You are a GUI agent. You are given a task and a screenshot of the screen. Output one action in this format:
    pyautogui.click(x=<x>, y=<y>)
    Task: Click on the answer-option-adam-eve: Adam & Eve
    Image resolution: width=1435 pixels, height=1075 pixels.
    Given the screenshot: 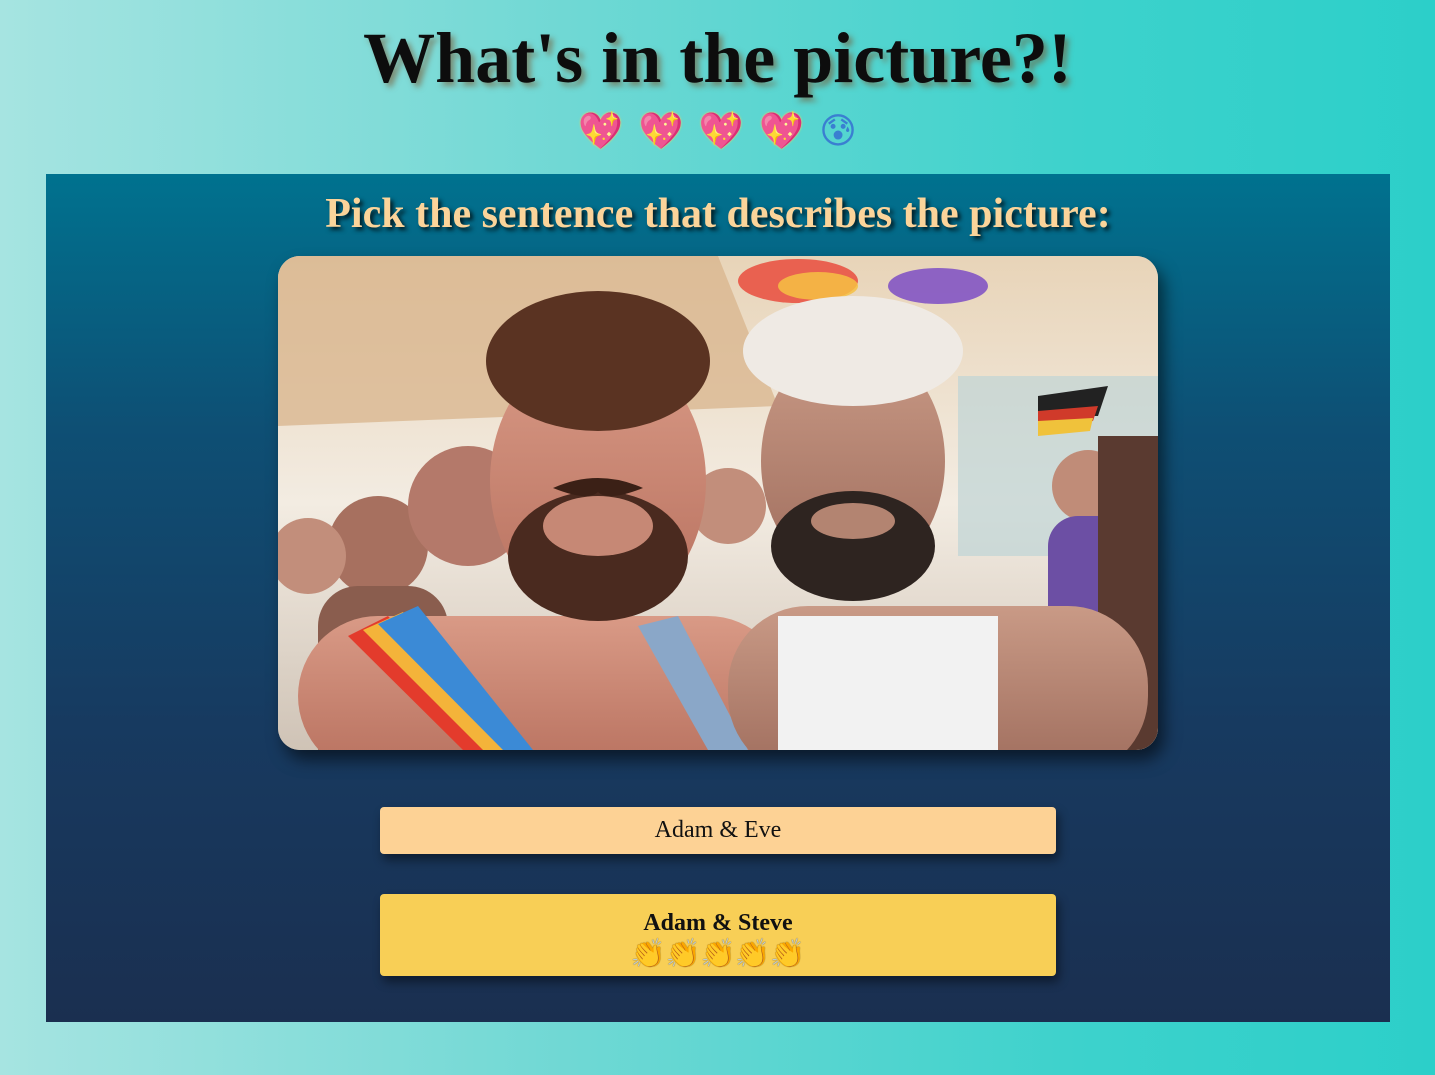 What is the action you would take?
    pyautogui.click(x=718, y=830)
    